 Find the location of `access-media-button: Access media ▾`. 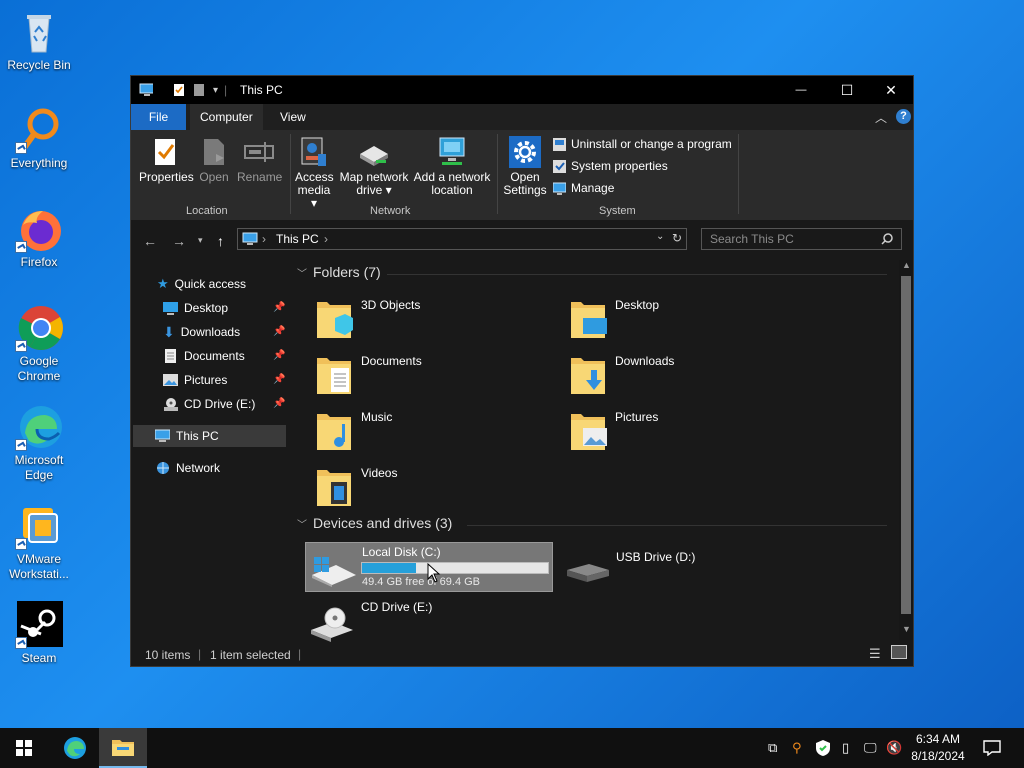

access-media-button: Access media ▾ is located at coordinates (314, 173).